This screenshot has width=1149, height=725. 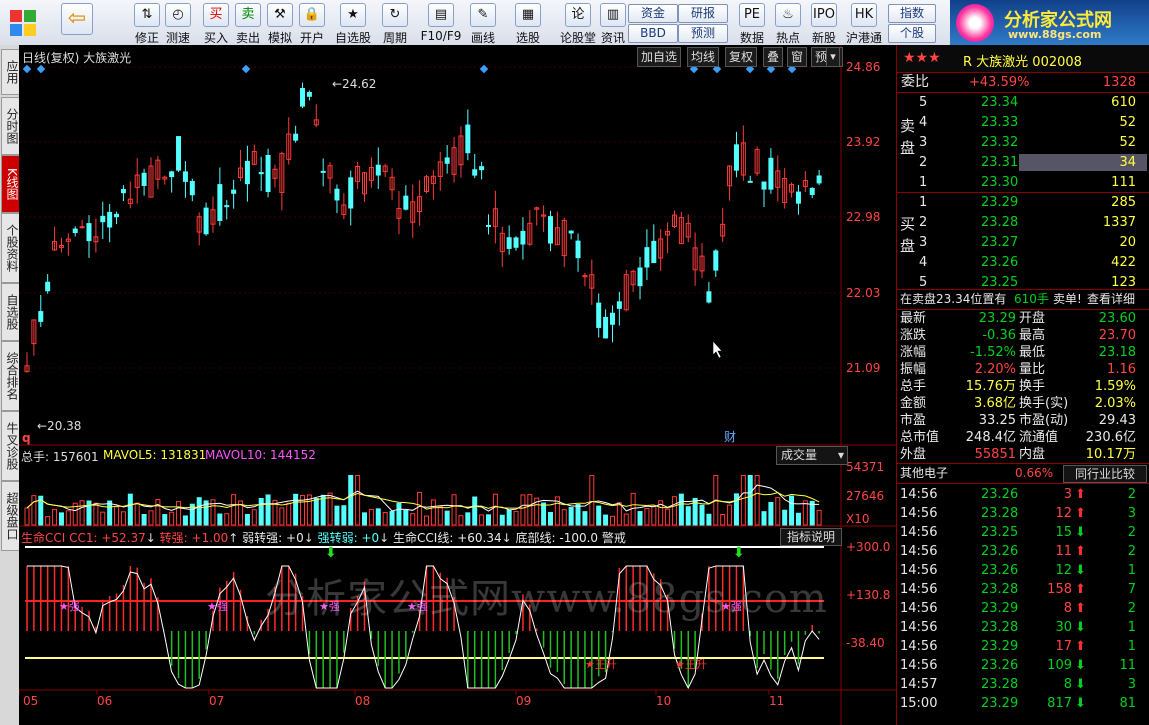 I want to click on chart-menu-button: ▾, so click(x=833, y=57).